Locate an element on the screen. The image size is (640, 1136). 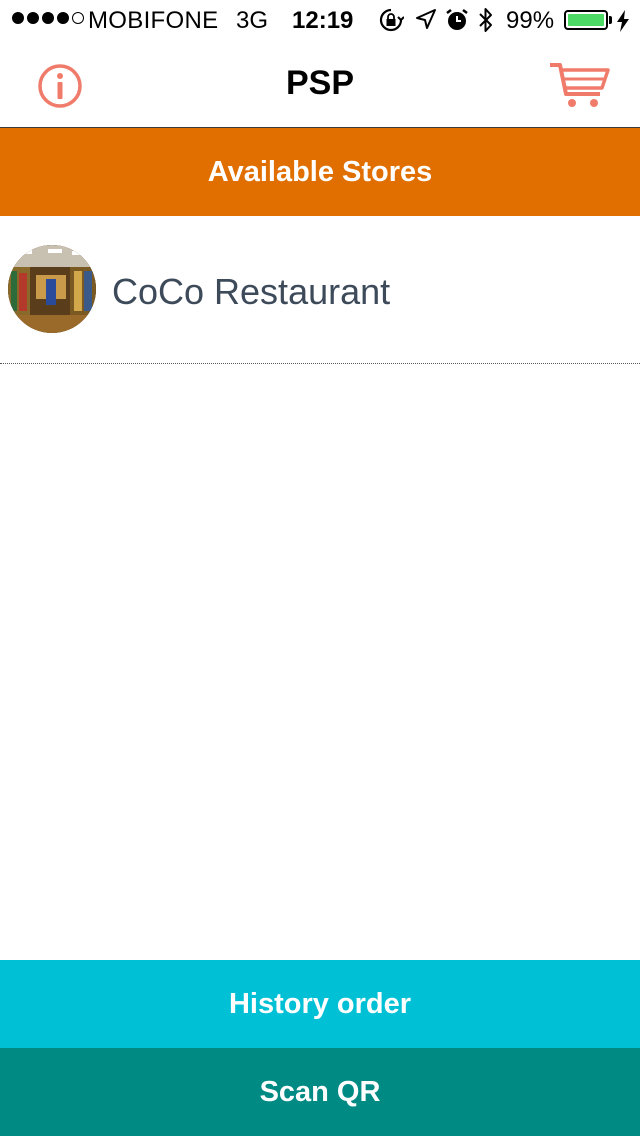
charging-bolt-icon is located at coordinates (623, 21).